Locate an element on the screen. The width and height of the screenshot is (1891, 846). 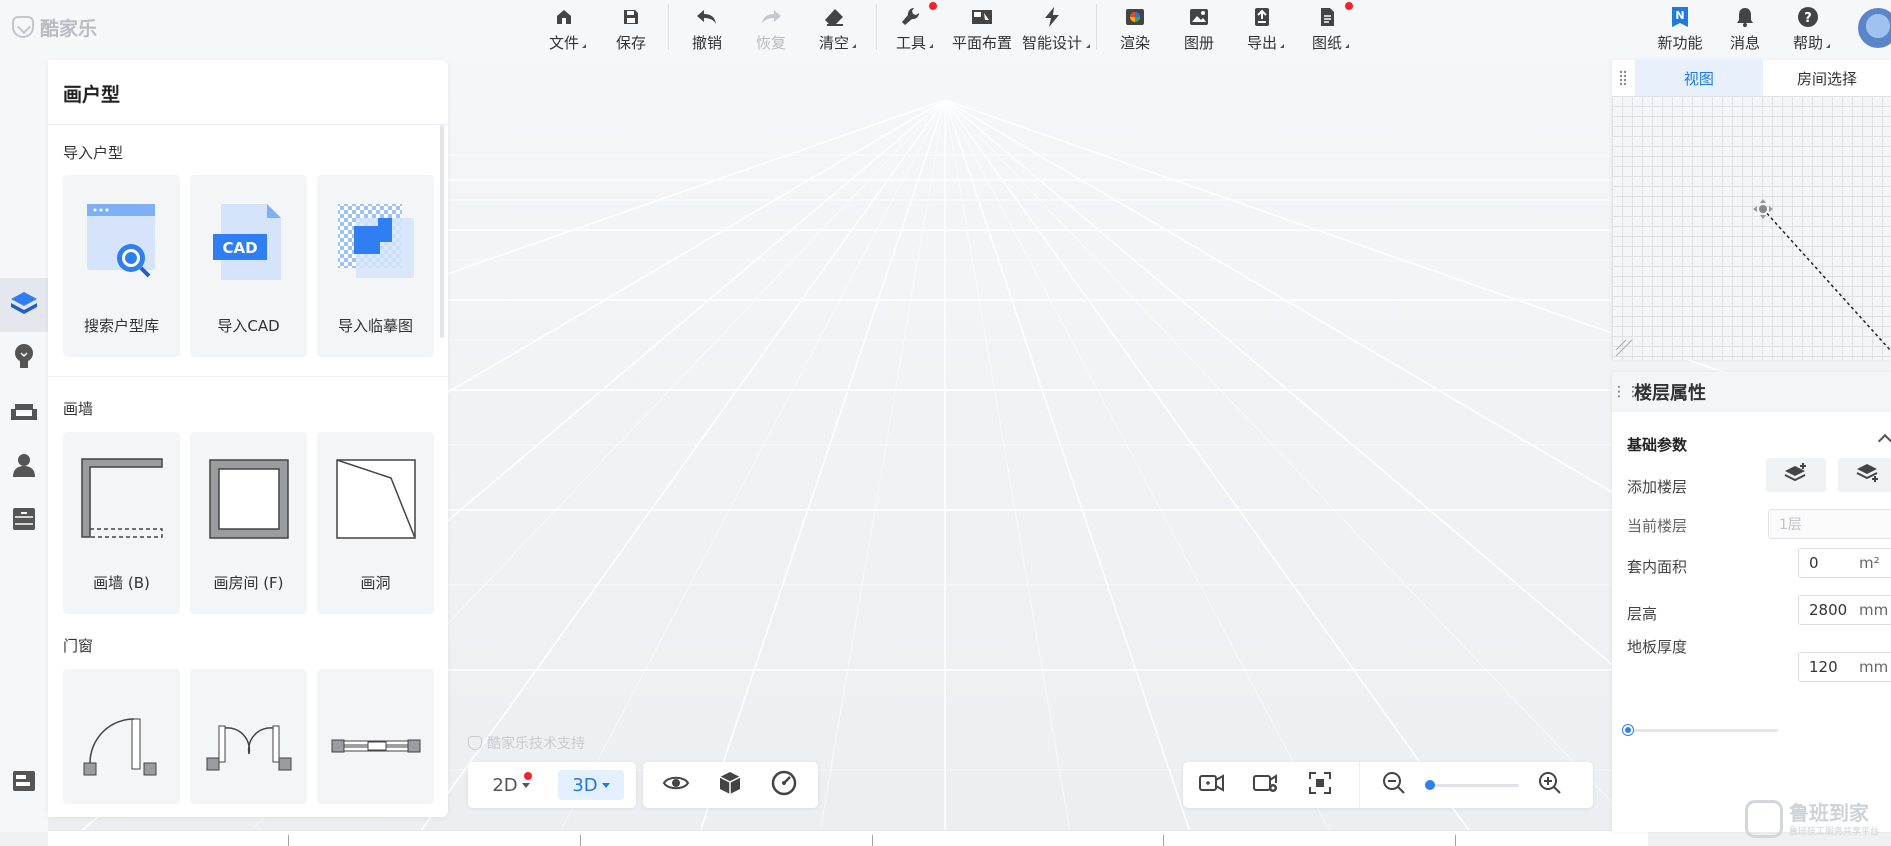
album-label: 图册 is located at coordinates (1198, 43).